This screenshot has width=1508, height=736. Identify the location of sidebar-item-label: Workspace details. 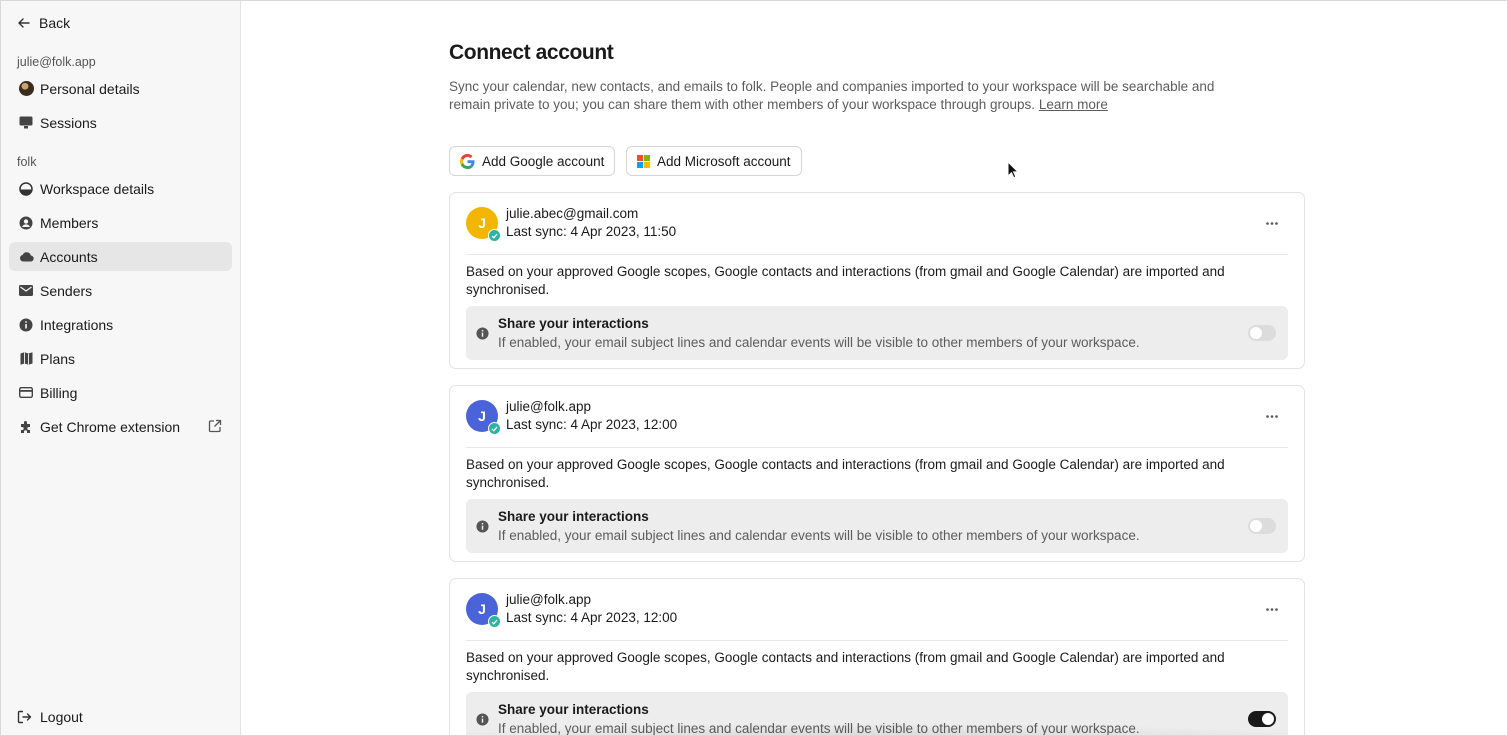
(97, 188).